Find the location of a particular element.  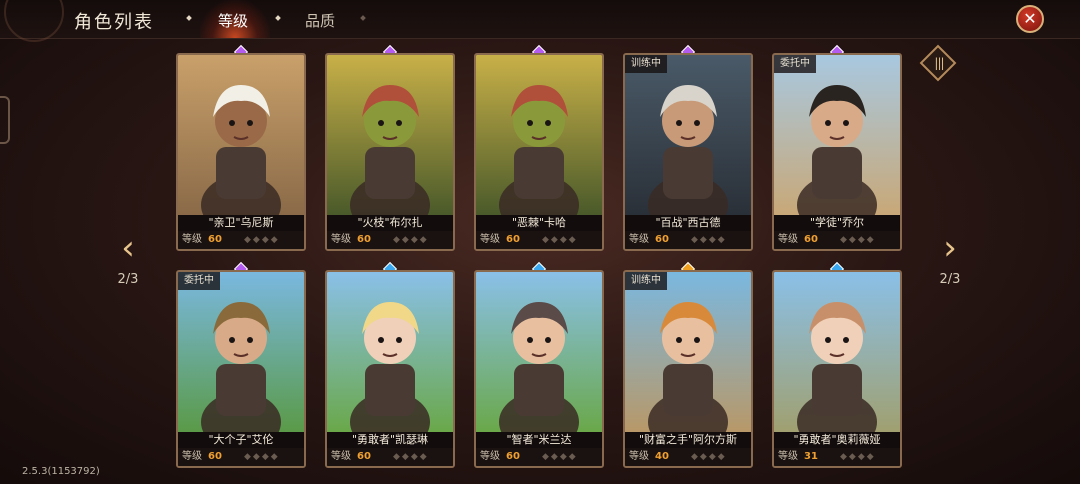

character-name: "智者"米兰达 is located at coordinates (539, 440).